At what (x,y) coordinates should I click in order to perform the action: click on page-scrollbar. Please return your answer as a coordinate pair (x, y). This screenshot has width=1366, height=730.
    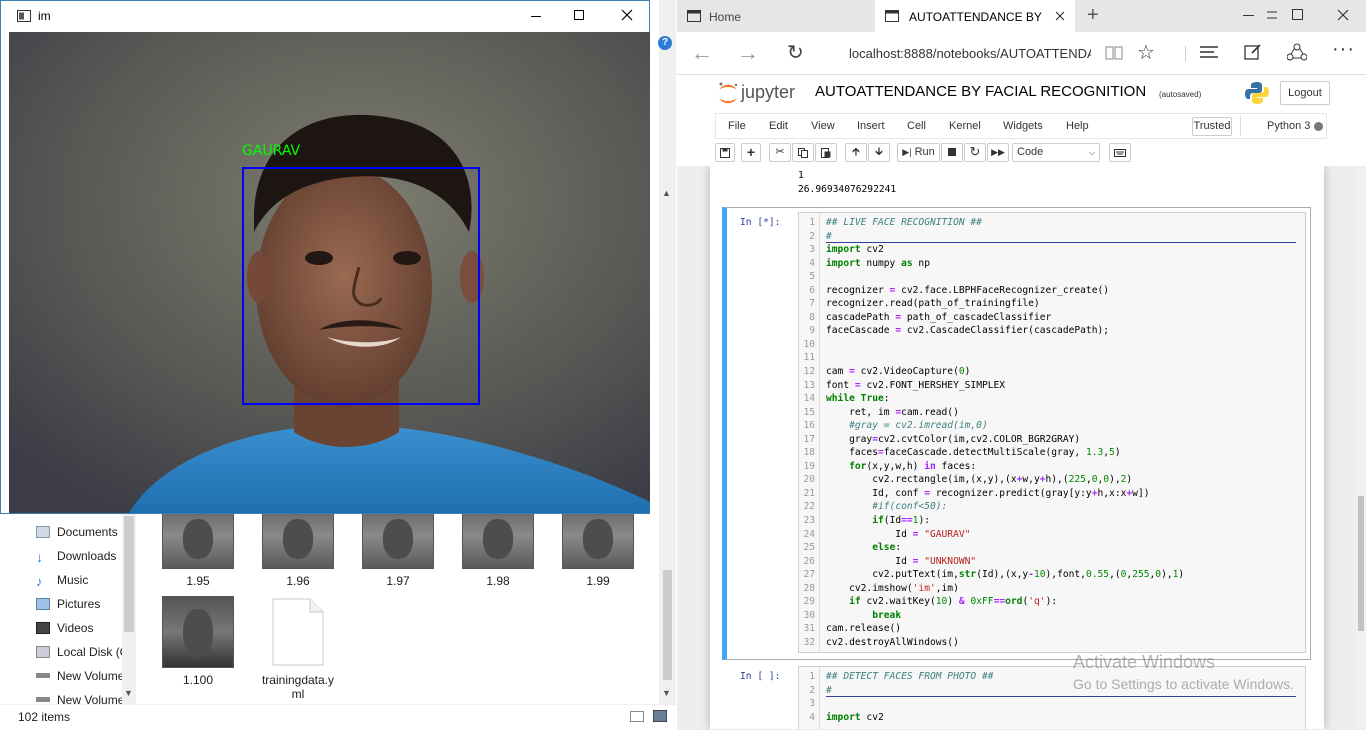
    Looking at the image, I should click on (1361, 447).